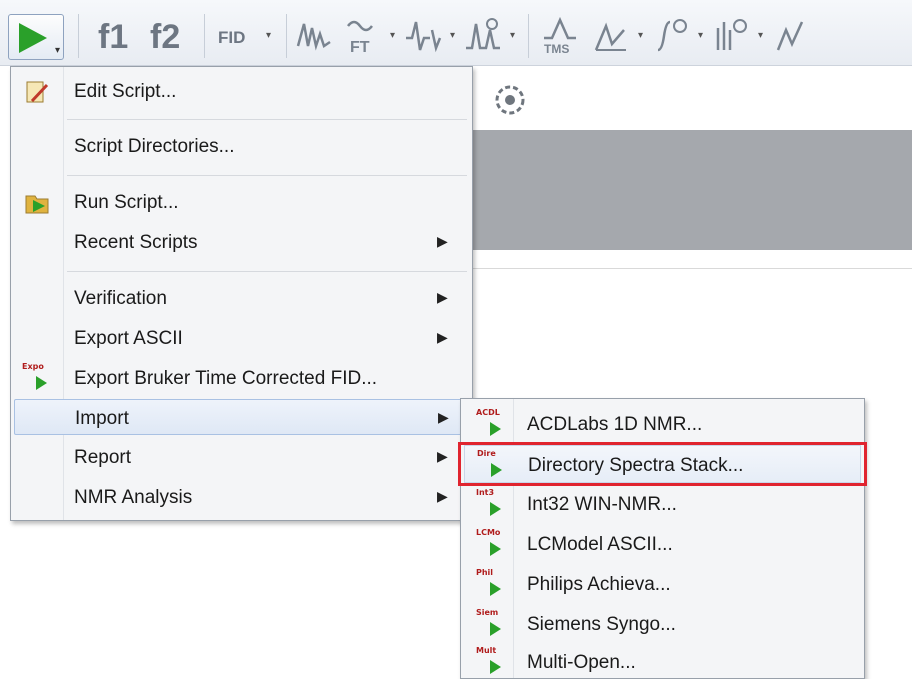 The width and height of the screenshot is (912, 679). What do you see at coordinates (241, 457) in the screenshot?
I see `menu-item-report: Report ▶` at bounding box center [241, 457].